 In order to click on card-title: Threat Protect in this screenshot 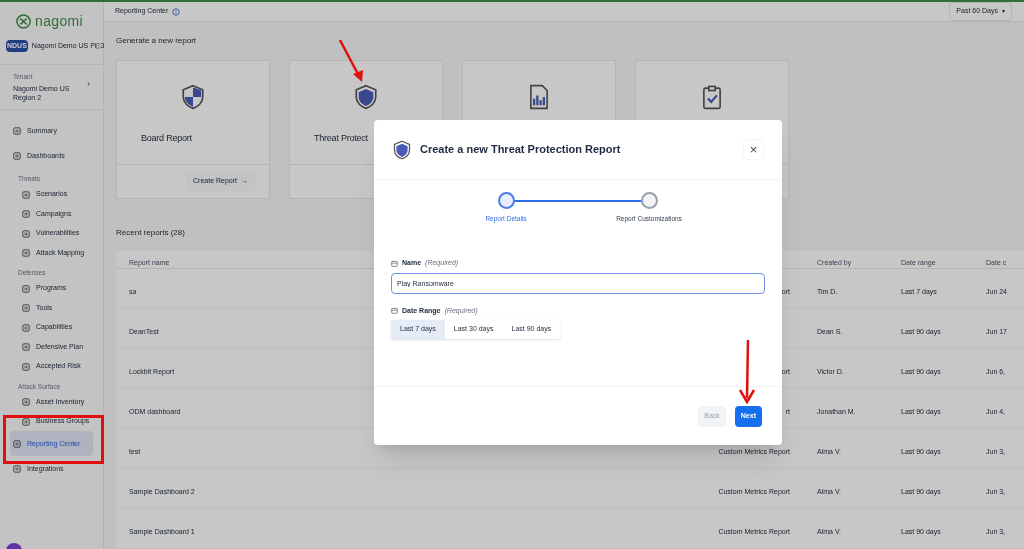, I will do `click(341, 138)`.